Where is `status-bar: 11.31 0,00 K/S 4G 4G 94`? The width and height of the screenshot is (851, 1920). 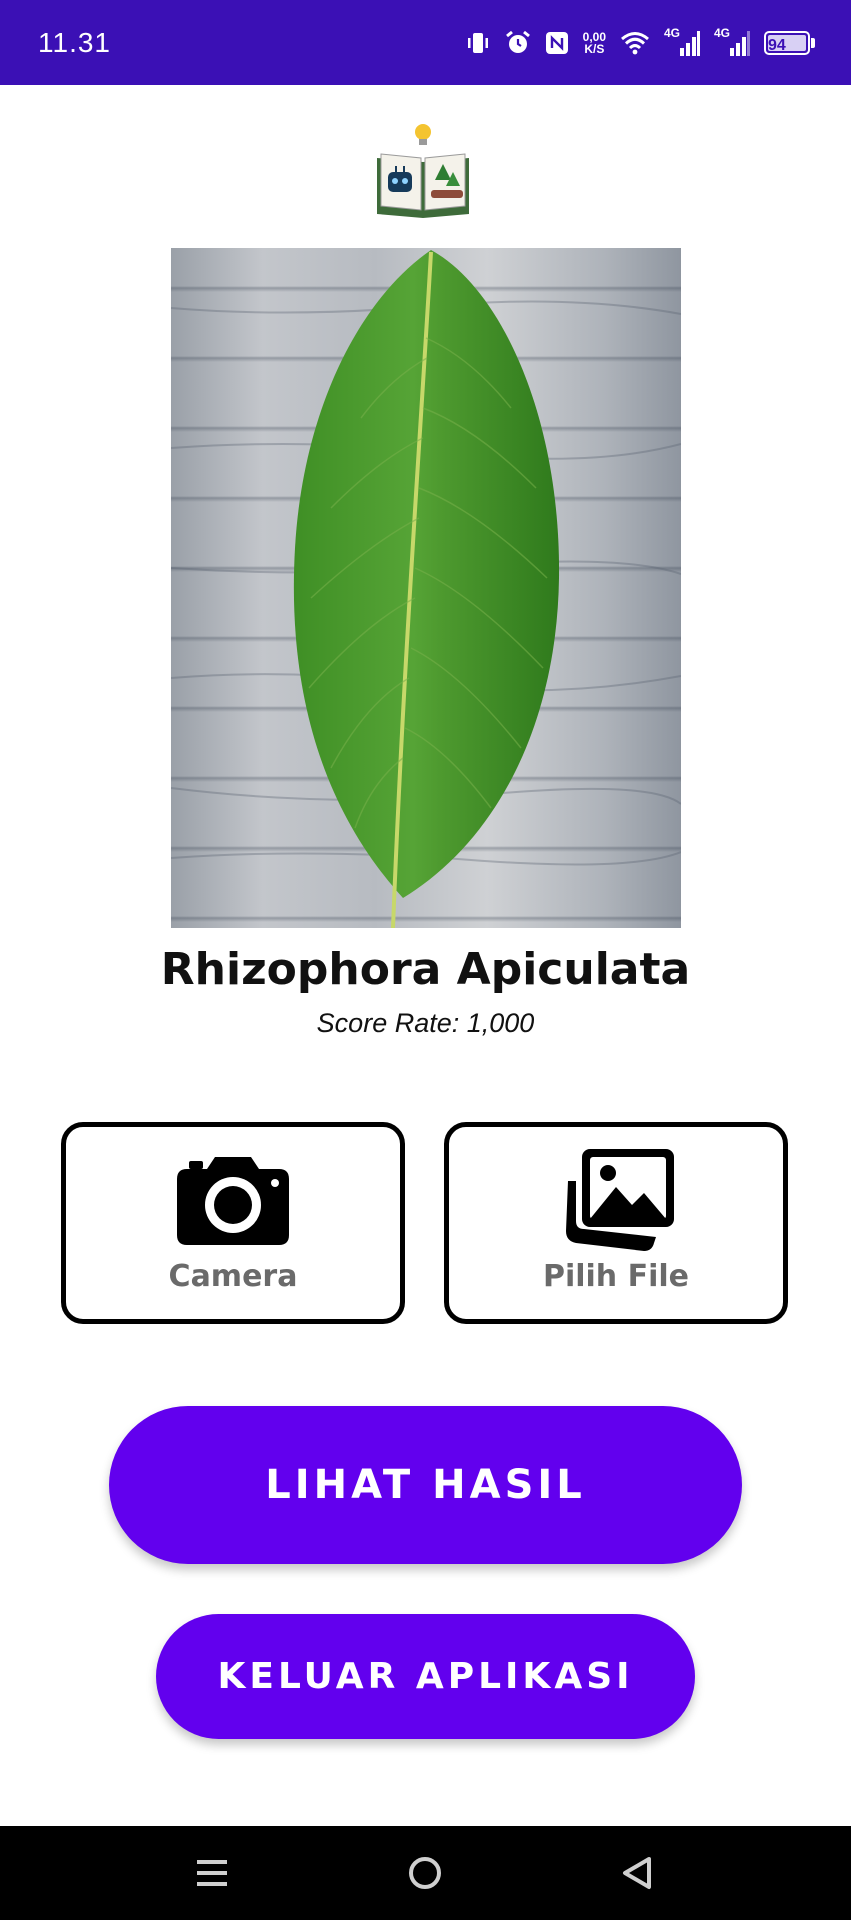 status-bar: 11.31 0,00 K/S 4G 4G 94 is located at coordinates (425, 42).